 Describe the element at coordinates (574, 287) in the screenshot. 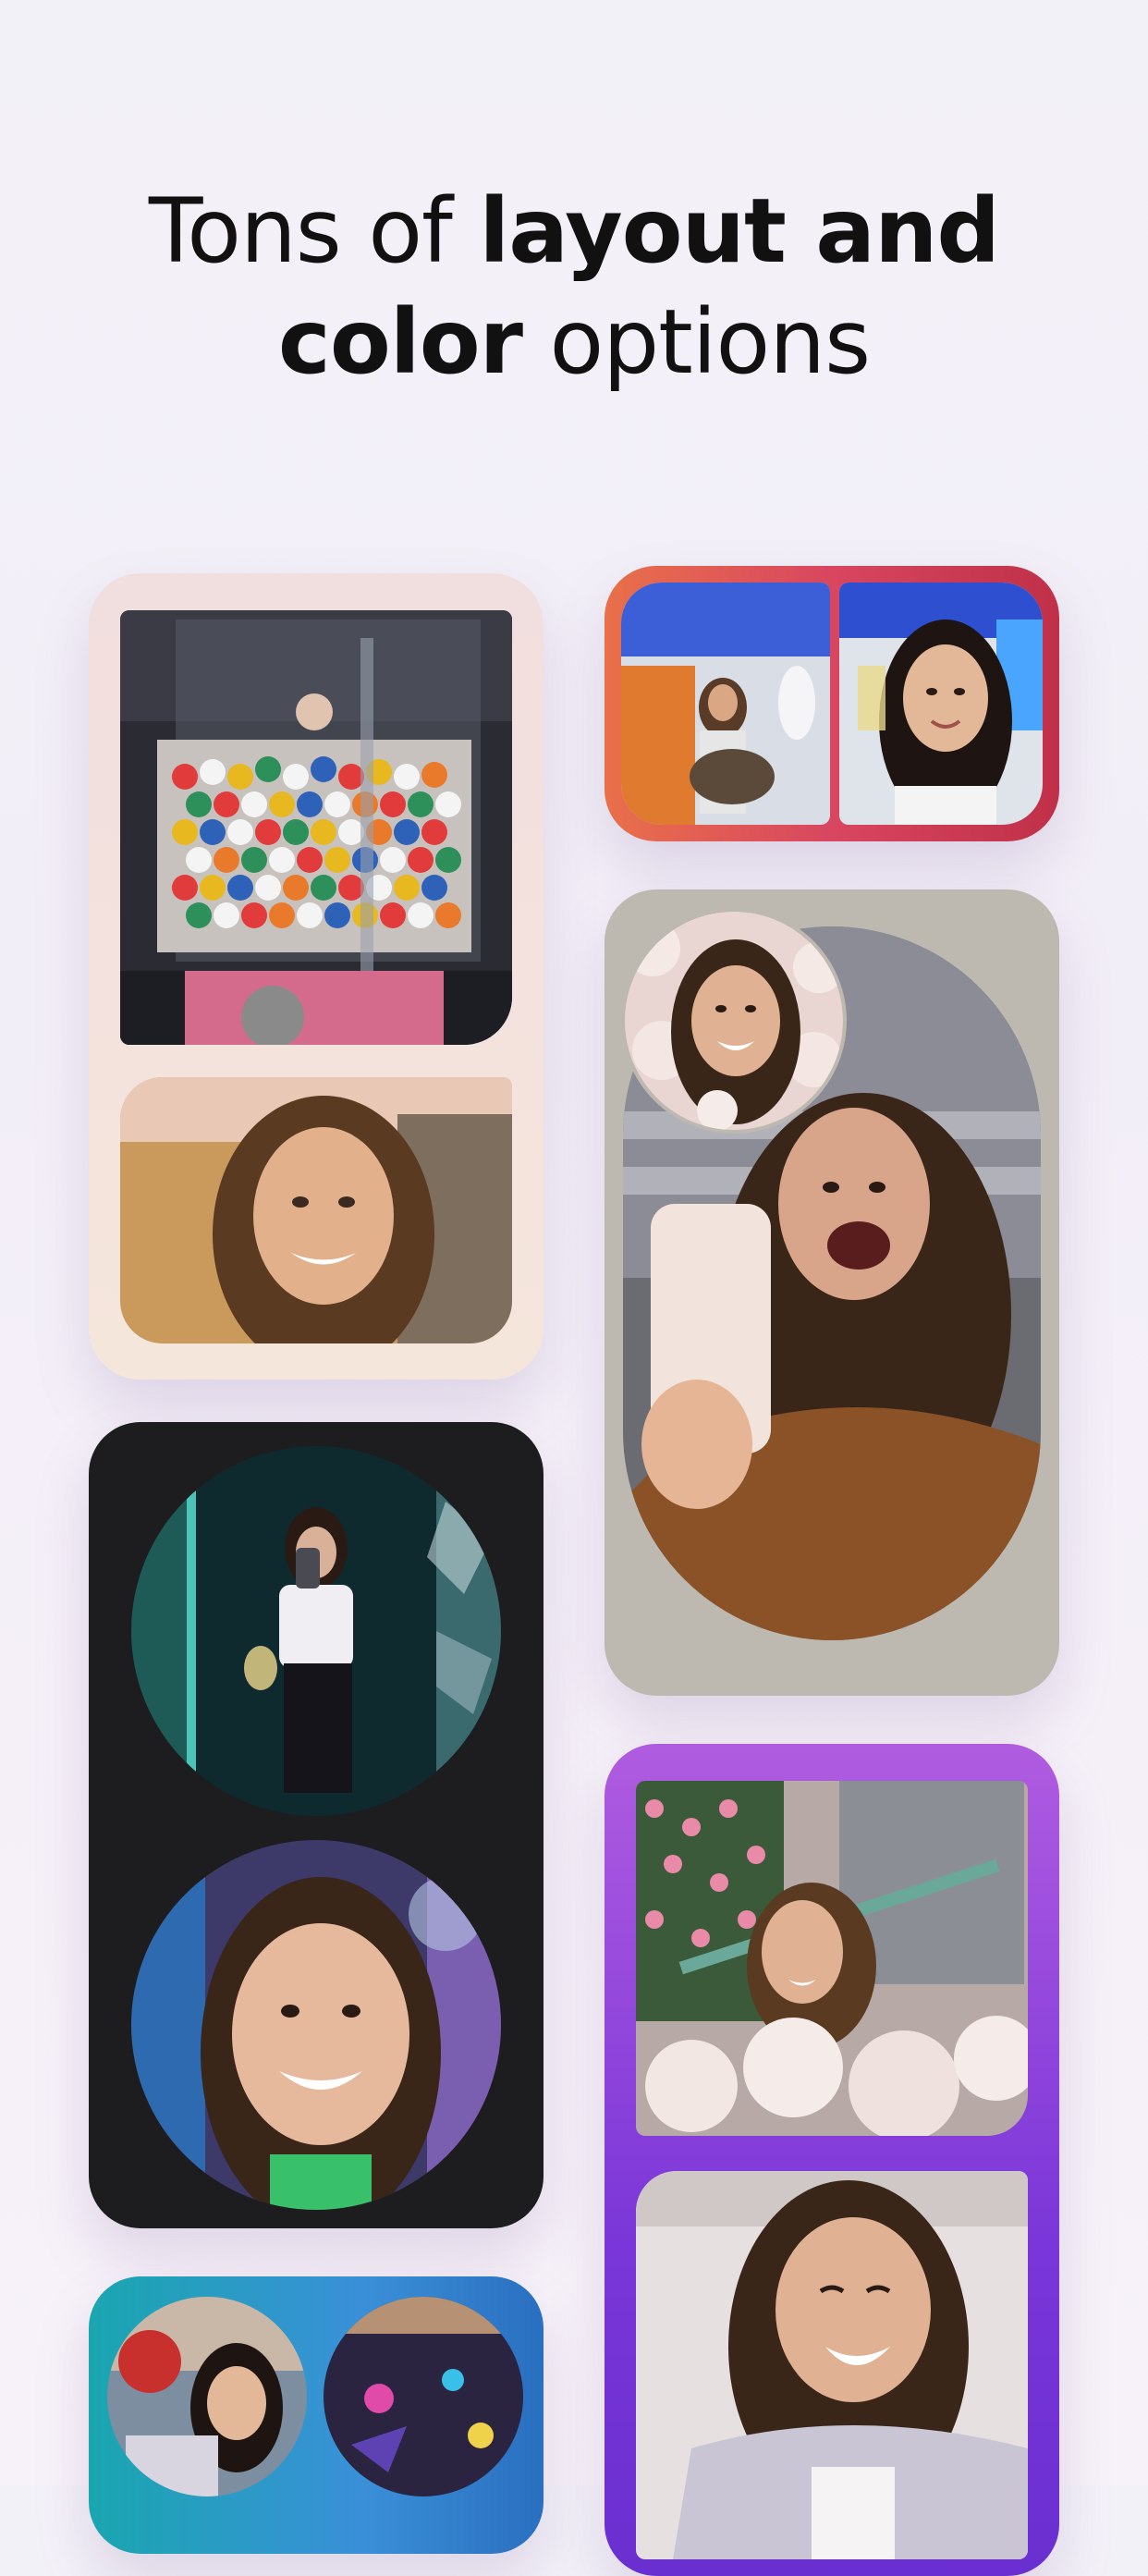

I see `headline: Tons of layout and color options` at that location.